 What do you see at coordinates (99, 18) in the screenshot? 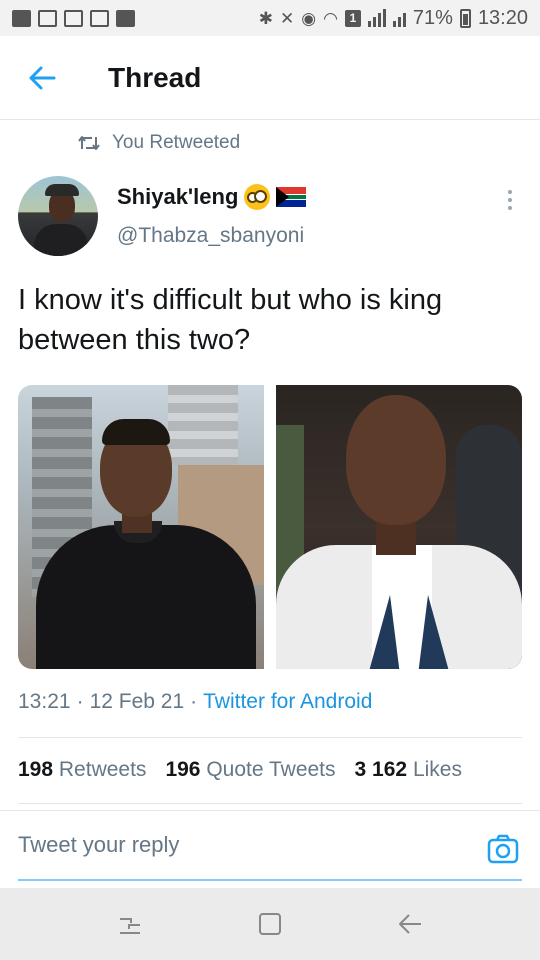
I see `notification-gmail-icon` at bounding box center [99, 18].